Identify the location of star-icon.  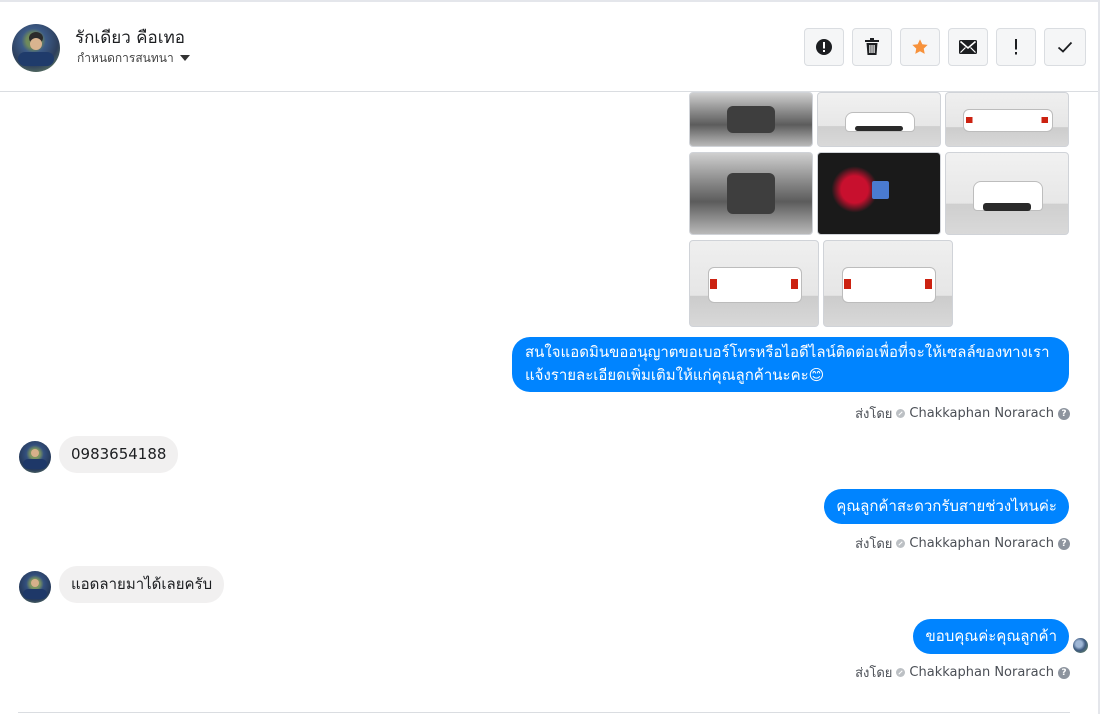
(920, 46).